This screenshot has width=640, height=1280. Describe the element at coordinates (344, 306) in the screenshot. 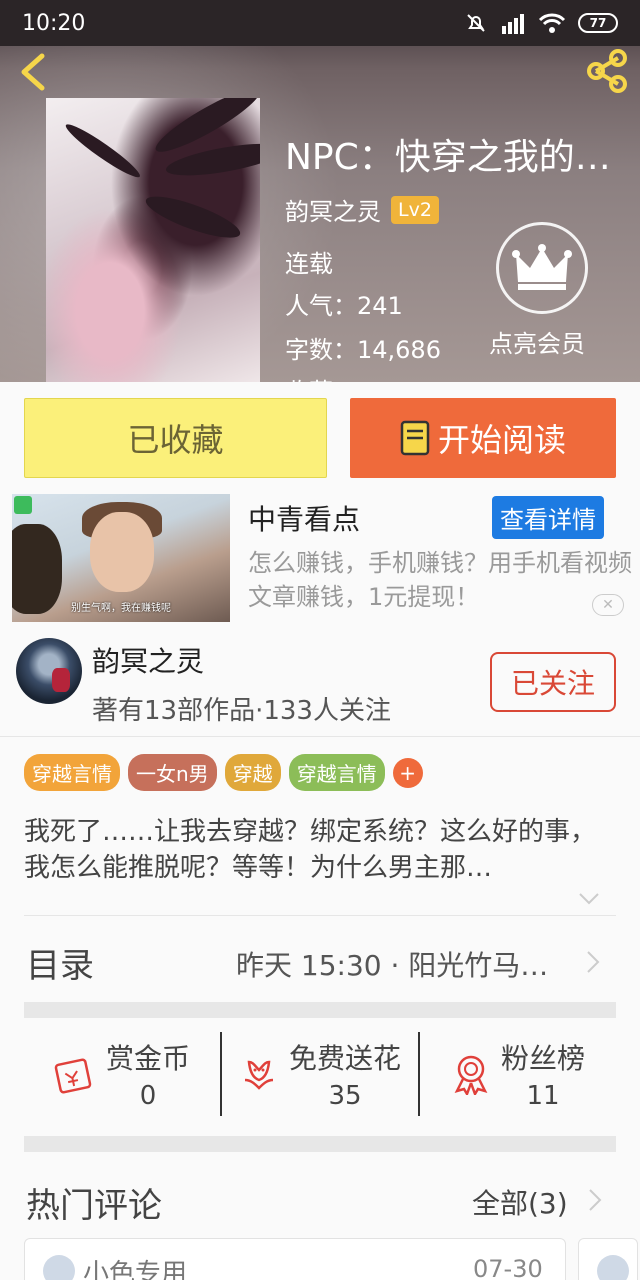

I see `book-popularity: 人气：241` at that location.